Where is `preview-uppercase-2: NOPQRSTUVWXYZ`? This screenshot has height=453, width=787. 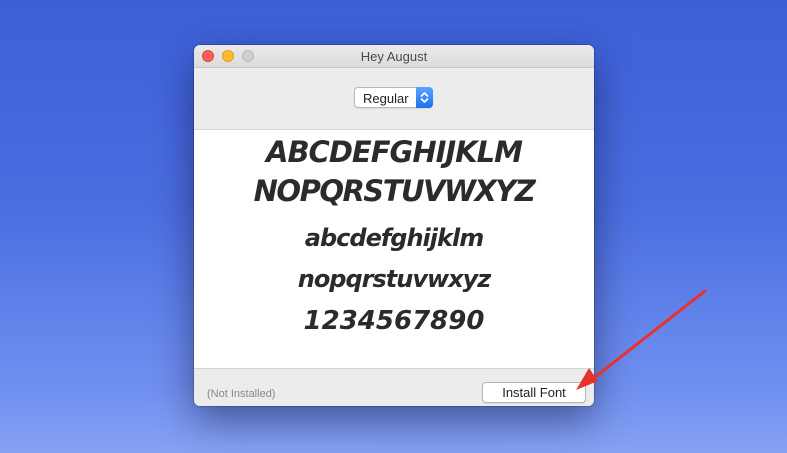
preview-uppercase-2: NOPQRSTUVWXYZ is located at coordinates (394, 191).